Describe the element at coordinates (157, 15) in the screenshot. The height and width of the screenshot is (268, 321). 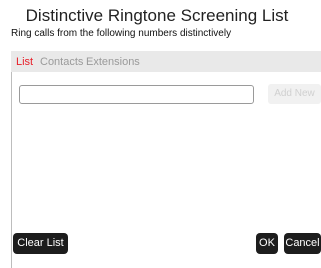
I see `dialog-title: Distinctive Ringtone Screening List` at that location.